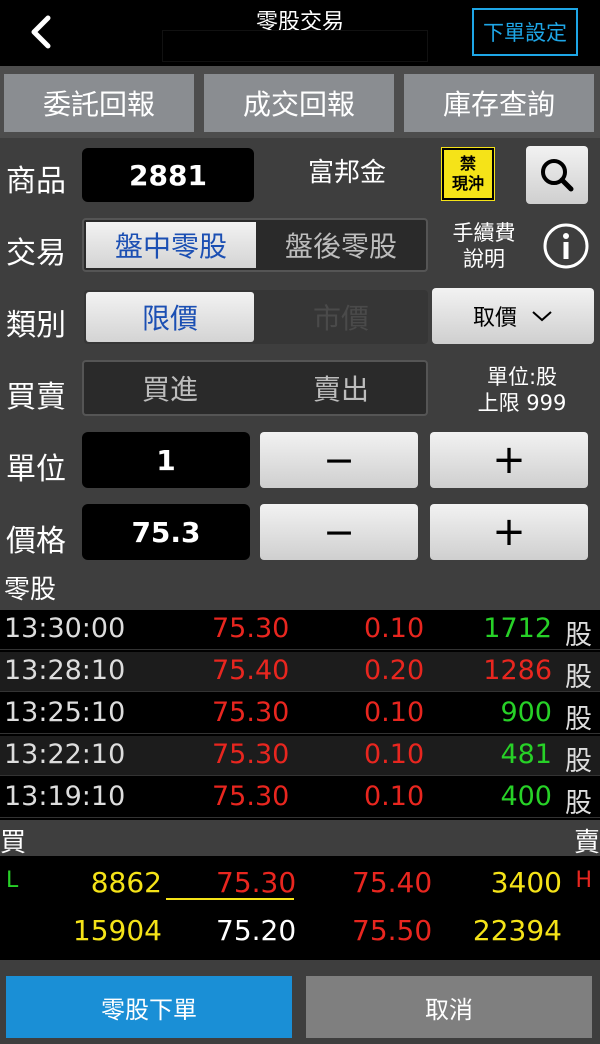 This screenshot has width=600, height=1044. I want to click on buy-label: 買, so click(13, 843).